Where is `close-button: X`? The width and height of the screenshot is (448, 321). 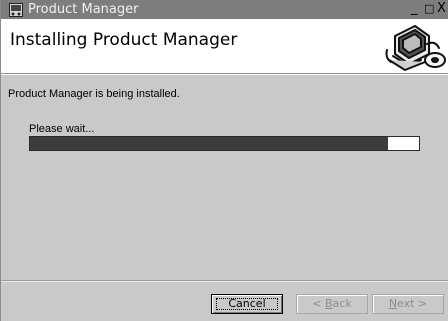
close-button: X is located at coordinates (441, 9).